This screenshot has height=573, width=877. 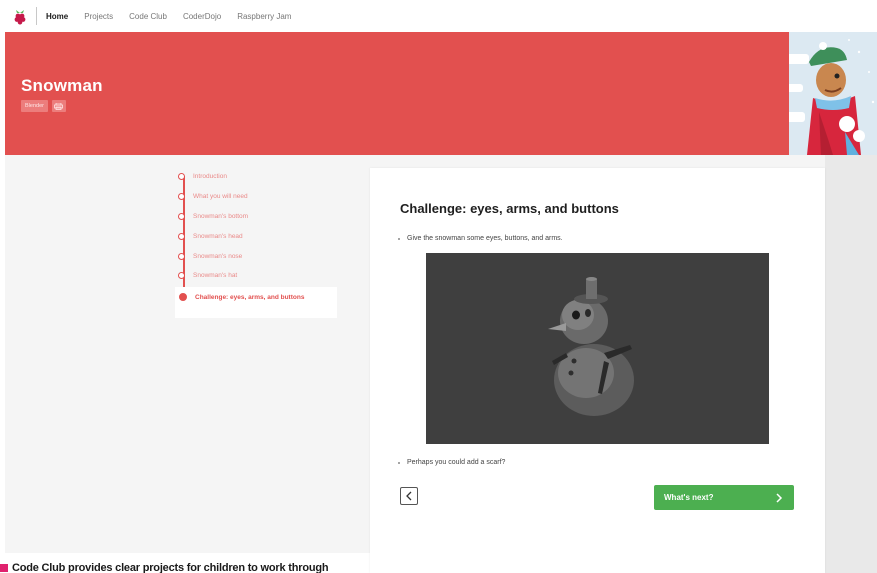 I want to click on whats-next-button: What's next?, so click(x=724, y=497).